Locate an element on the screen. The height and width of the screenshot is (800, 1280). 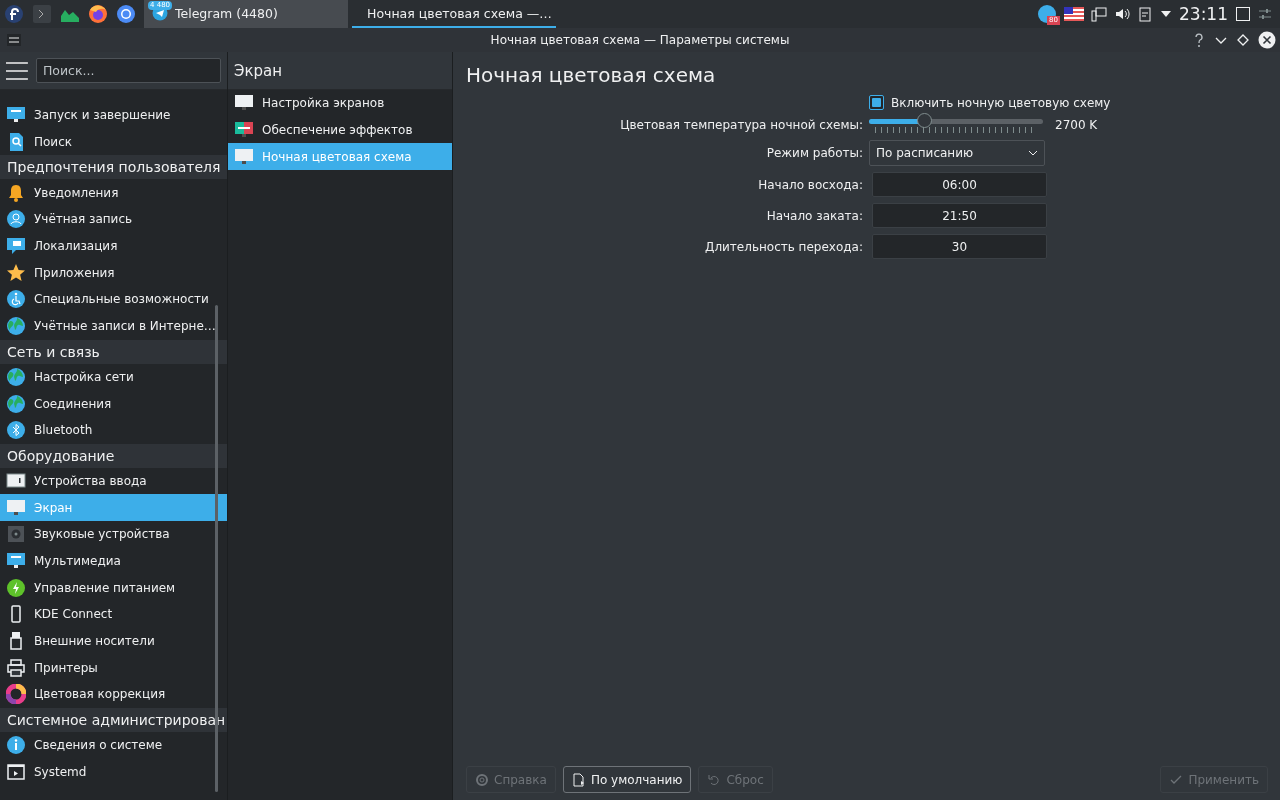
star-icon is located at coordinates (16, 272).